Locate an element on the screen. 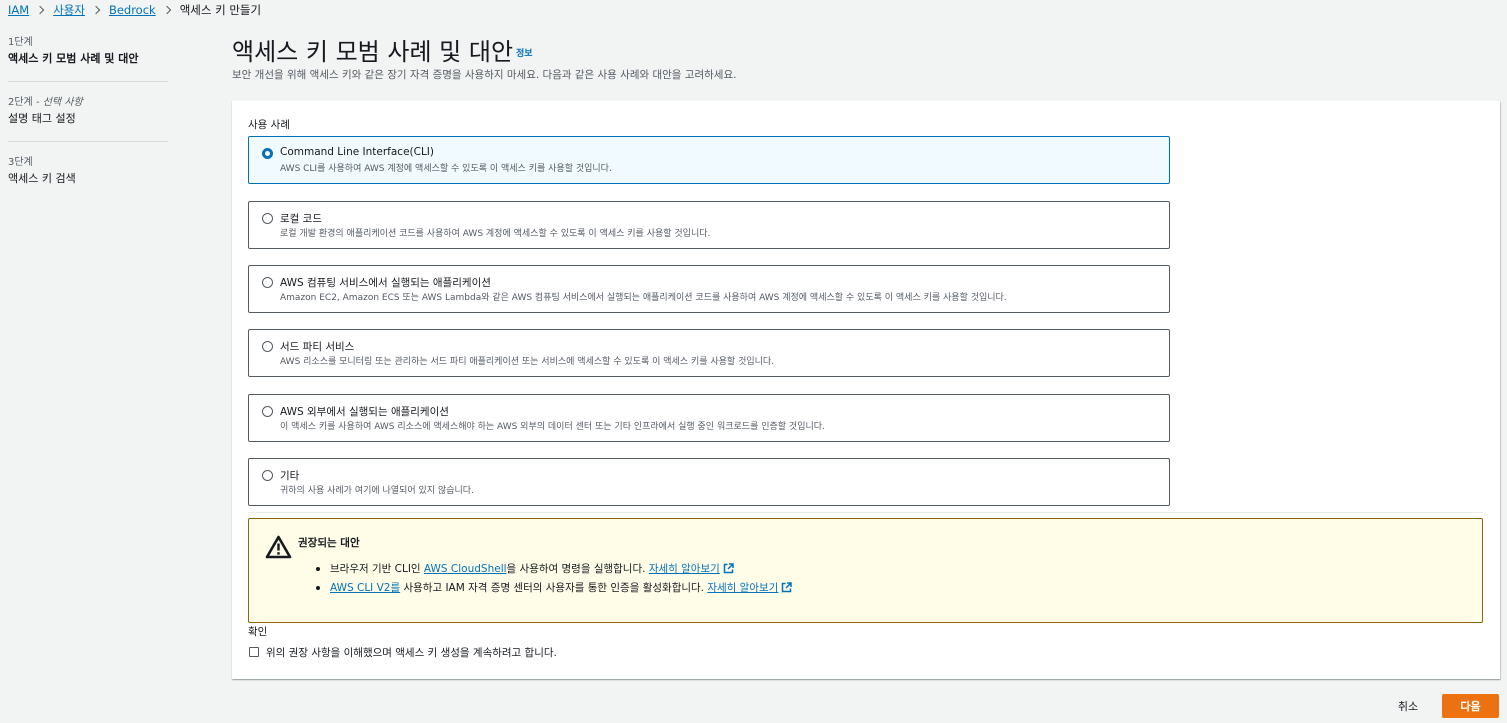 The image size is (1507, 723). alert-text: 사용하고 IAM 자격 증명 센터의 사용자를 통한 인증을 활성화합니다. is located at coordinates (554, 588).